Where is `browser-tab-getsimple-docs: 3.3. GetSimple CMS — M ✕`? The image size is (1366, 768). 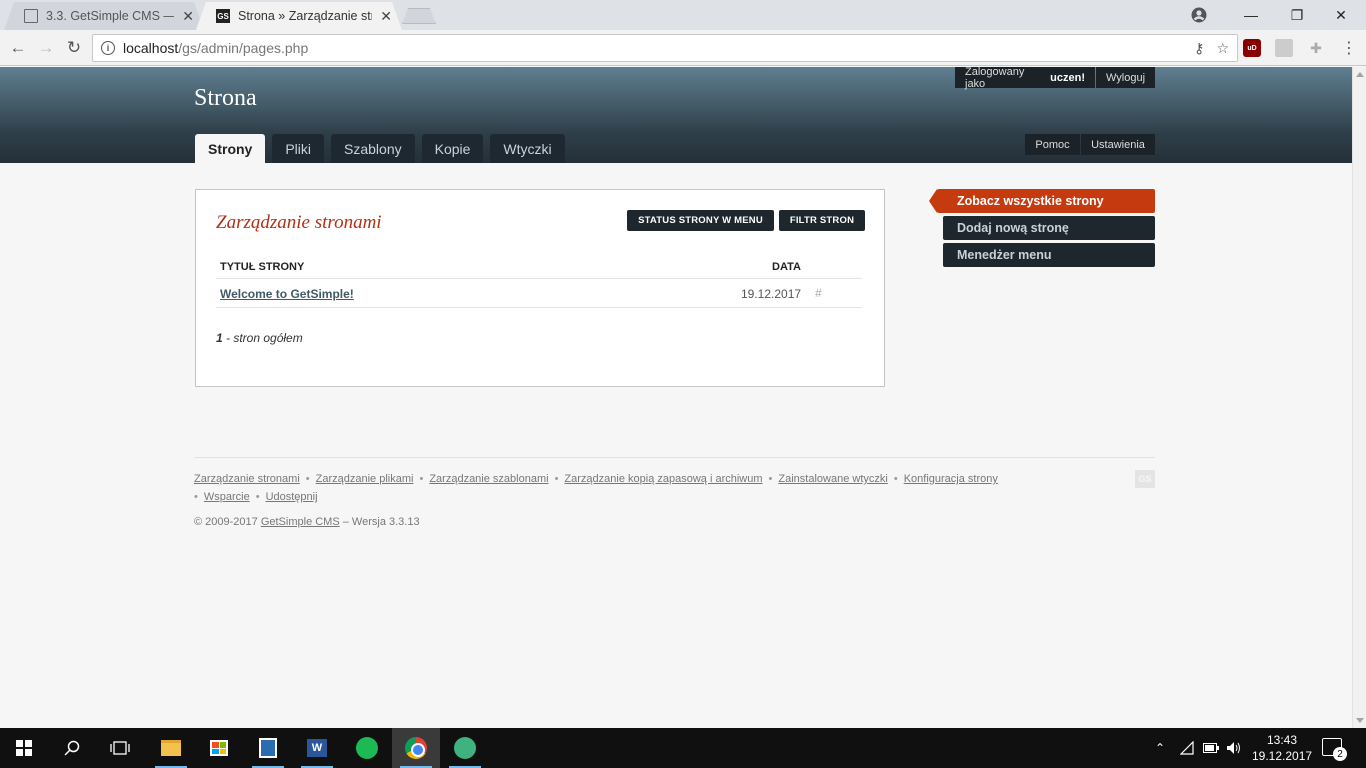 browser-tab-getsimple-docs: 3.3. GetSimple CMS — M ✕ is located at coordinates (104, 16).